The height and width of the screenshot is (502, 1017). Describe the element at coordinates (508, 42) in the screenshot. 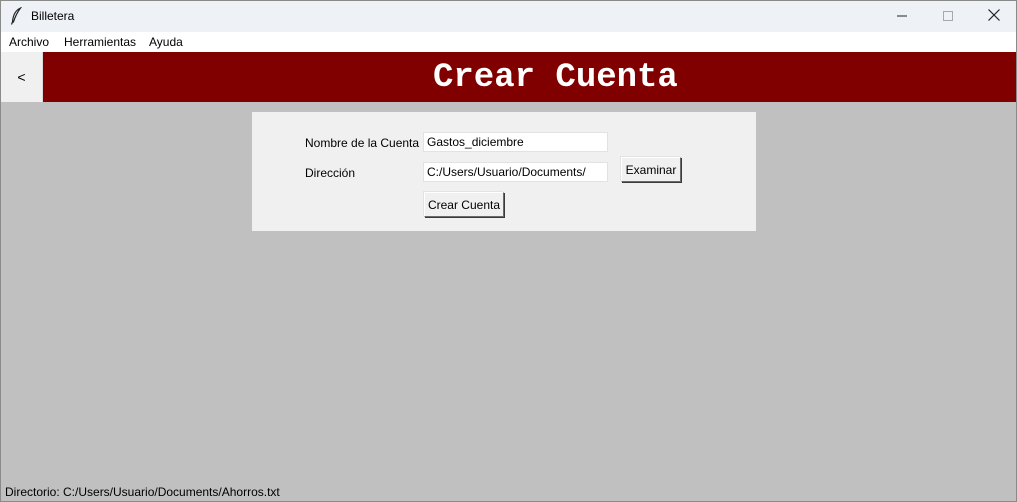

I see `menu-bar: Archivo Herramientas Ayuda` at that location.